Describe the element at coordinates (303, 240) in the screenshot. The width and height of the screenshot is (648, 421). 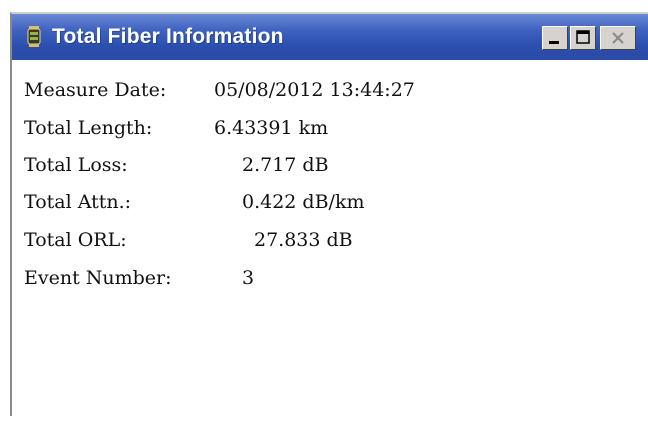
I see `total-orl-value: 27.833 dB` at that location.